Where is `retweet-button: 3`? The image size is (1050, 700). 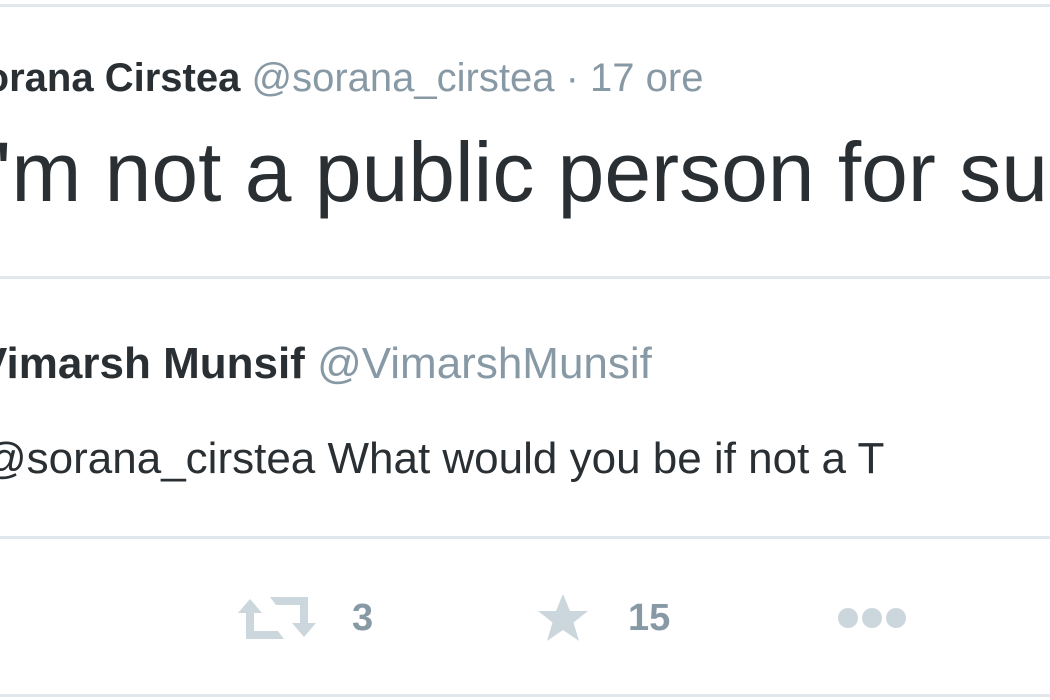
retweet-button: 3 is located at coordinates (305, 618).